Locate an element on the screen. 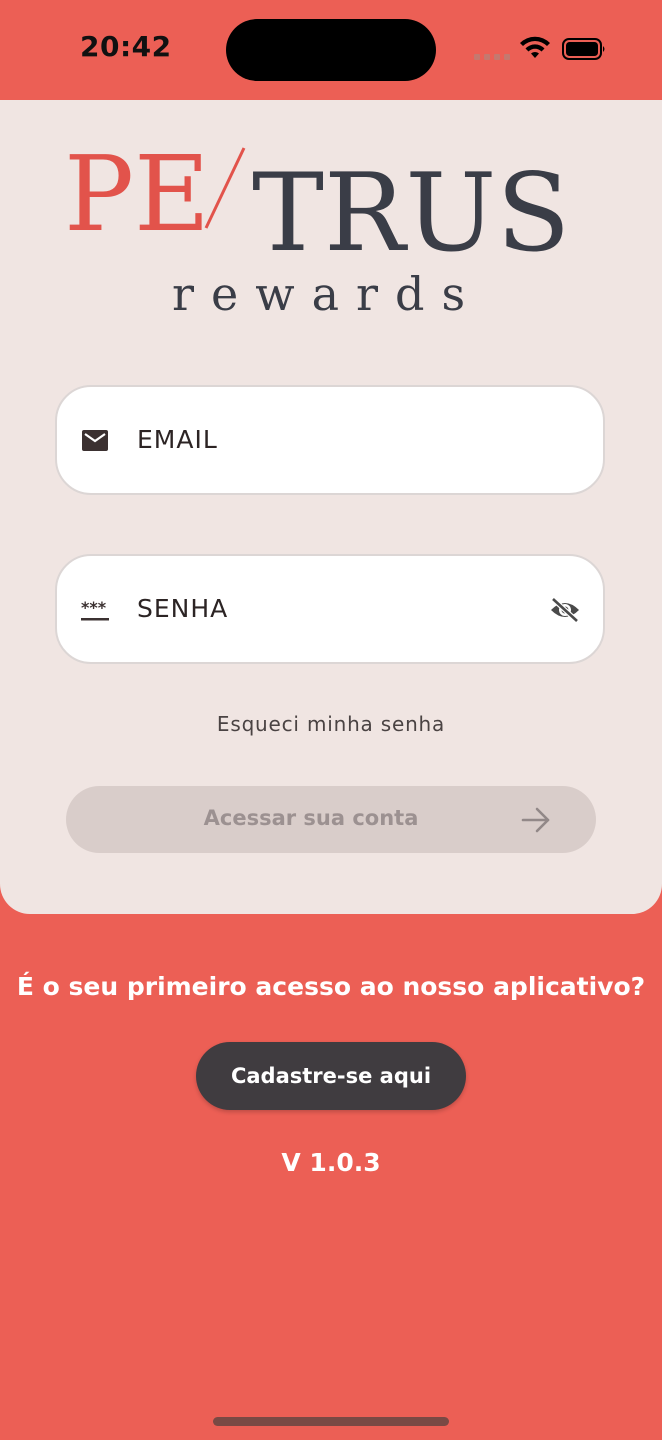  email-field: EMAIL is located at coordinates (330, 440).